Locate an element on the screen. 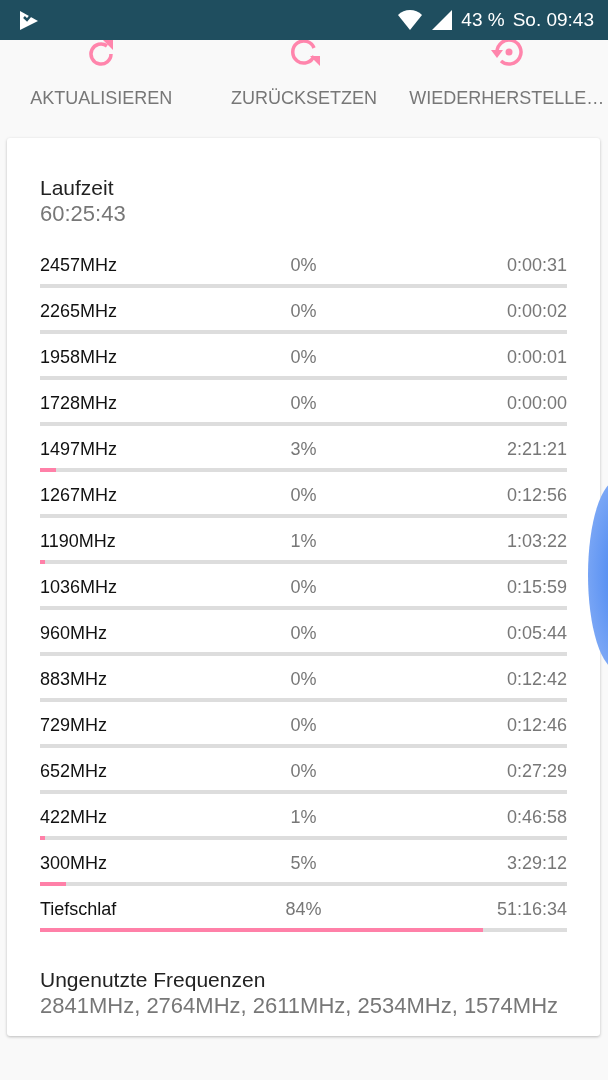  signal-icon is located at coordinates (442, 20).